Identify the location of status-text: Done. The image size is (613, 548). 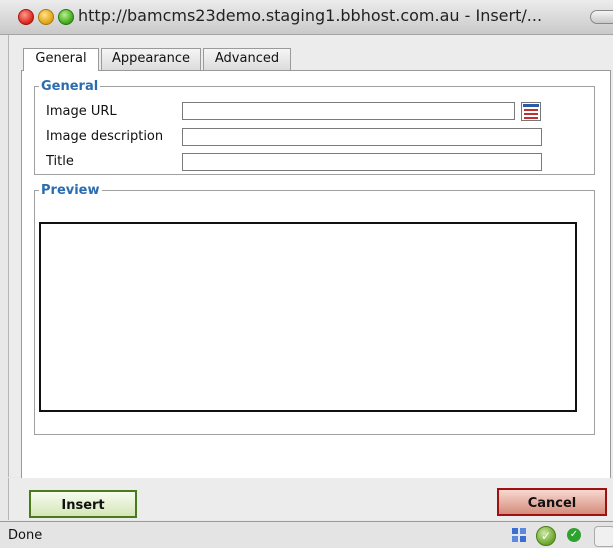
(25, 535).